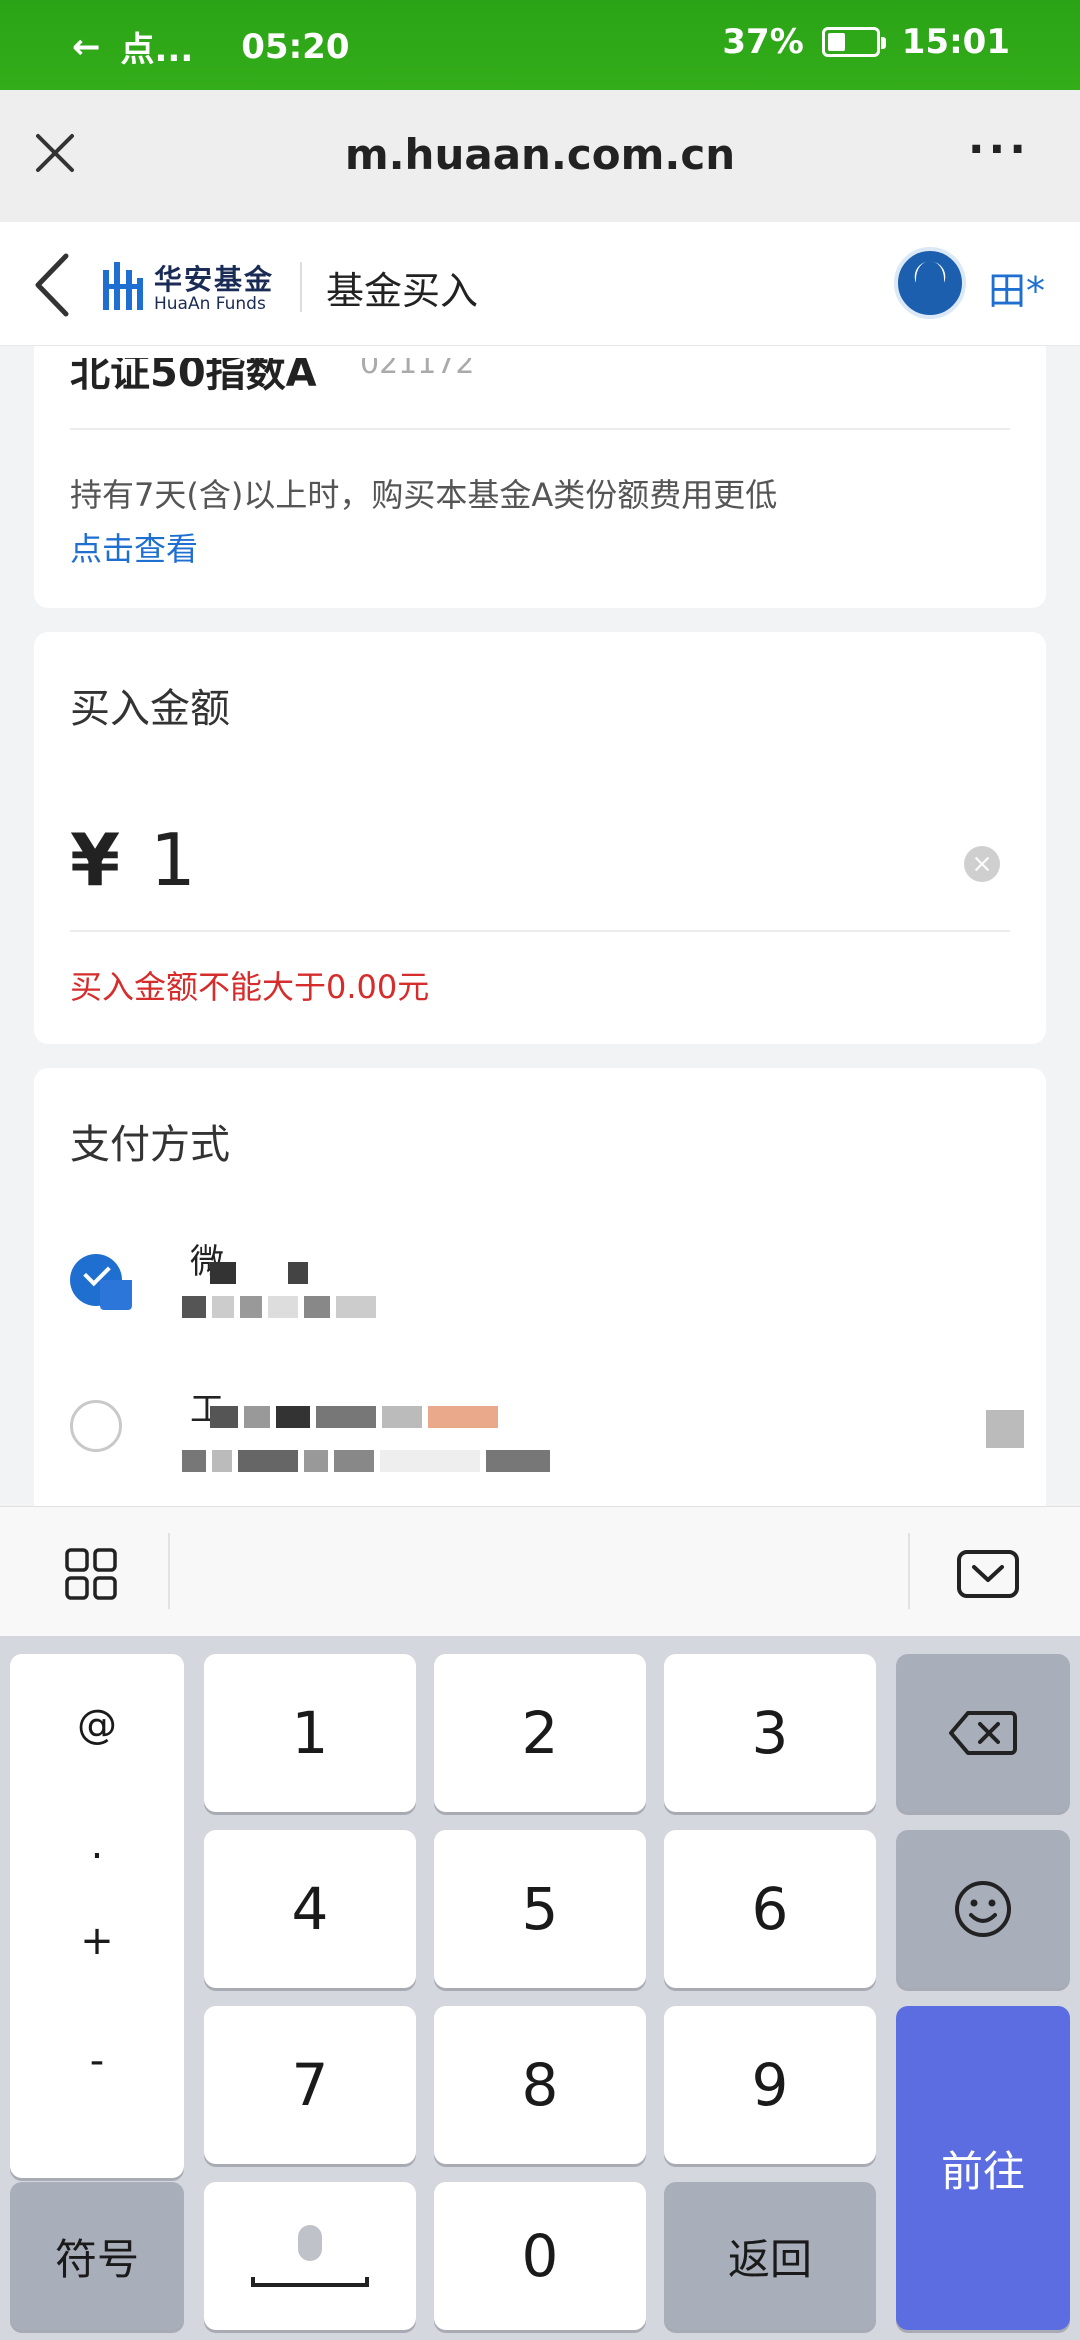 The image size is (1080, 2340). I want to click on avatar, so click(930, 283).